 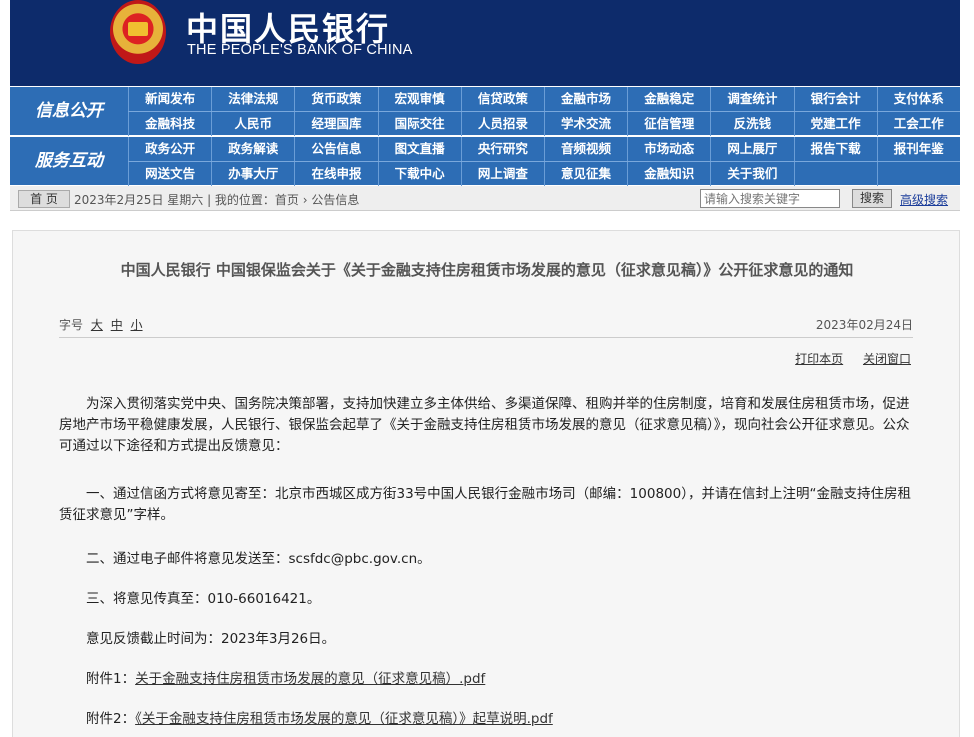 What do you see at coordinates (668, 124) in the screenshot?
I see `nav-item: 征信管理` at bounding box center [668, 124].